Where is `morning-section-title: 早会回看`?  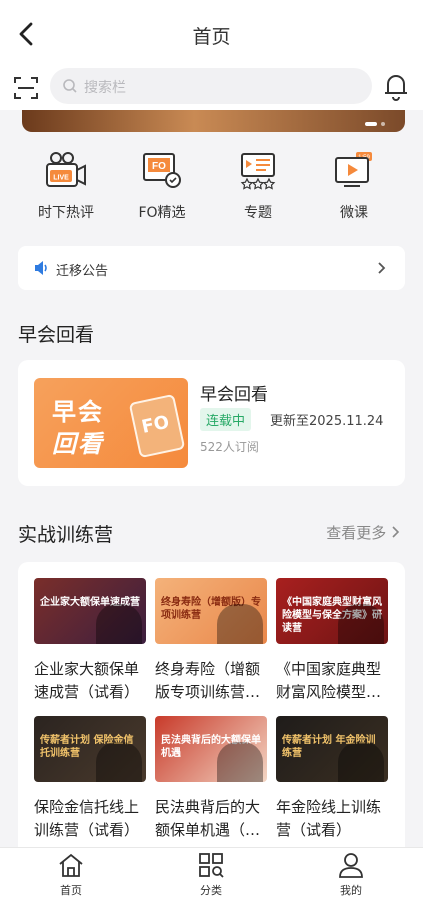
morning-section-title: 早会回看 is located at coordinates (56, 335).